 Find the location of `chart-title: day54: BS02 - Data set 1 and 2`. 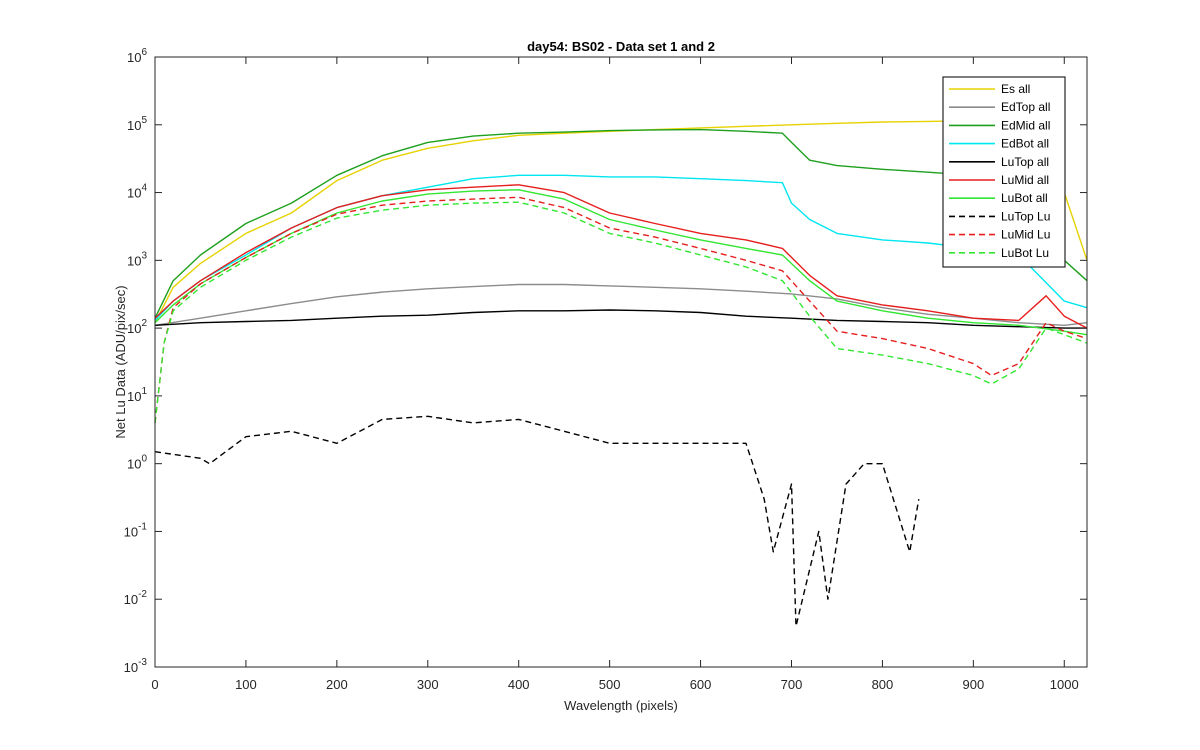

chart-title: day54: BS02 - Data set 1 and 2 is located at coordinates (621, 46).